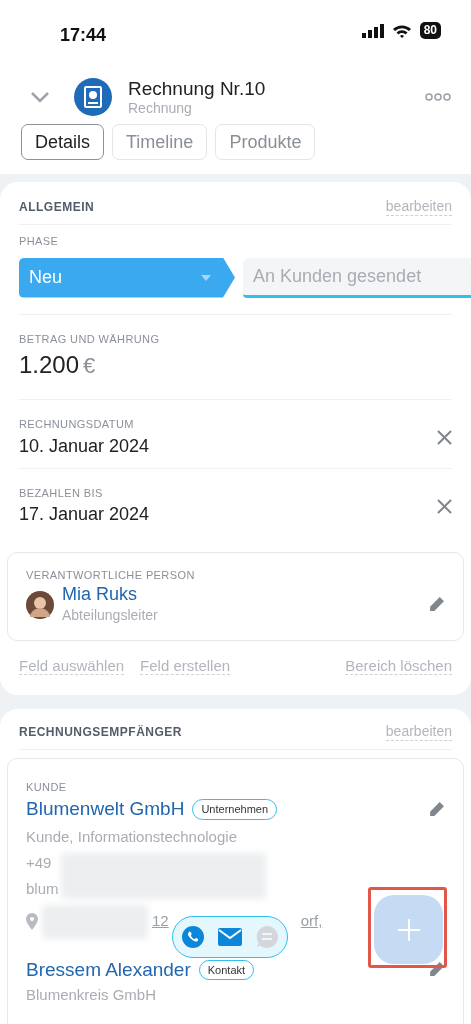 Image resolution: width=471 pixels, height=1024 pixels. Describe the element at coordinates (42, 888) in the screenshot. I see `email-address: blum` at that location.